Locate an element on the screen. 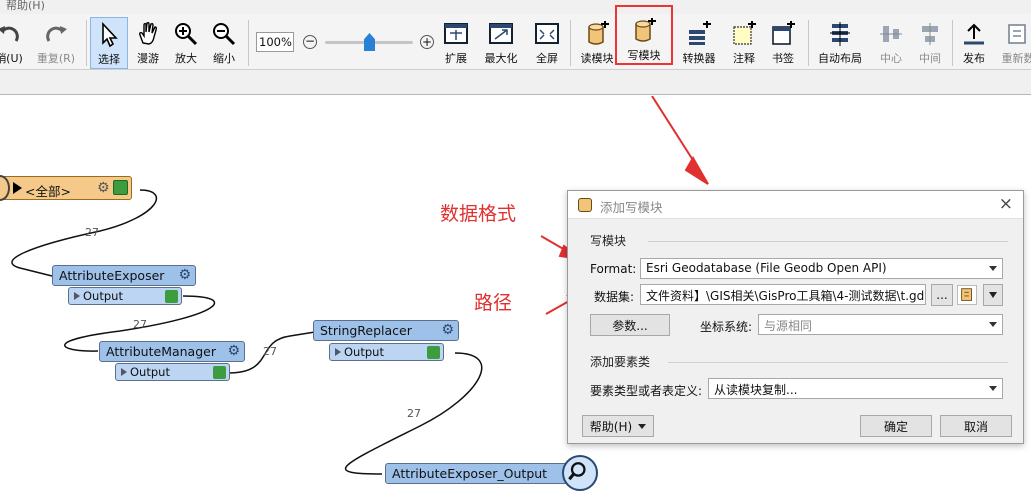  add-writer-icon is located at coordinates (645, 30).